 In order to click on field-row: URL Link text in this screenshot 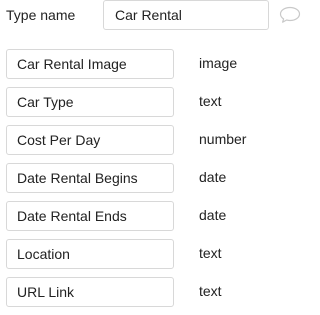, I will do `click(155, 296)`.